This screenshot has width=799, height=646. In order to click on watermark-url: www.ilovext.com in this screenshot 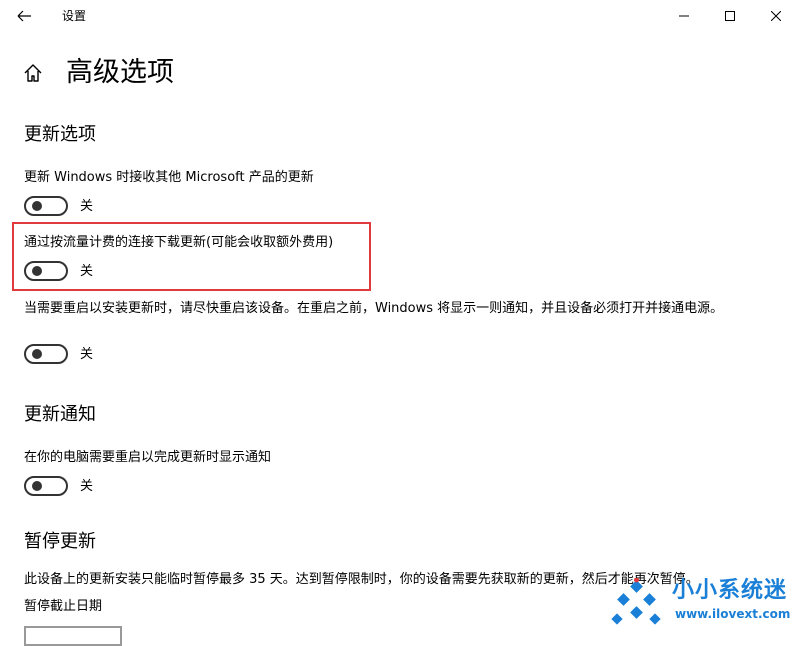, I will do `click(733, 614)`.